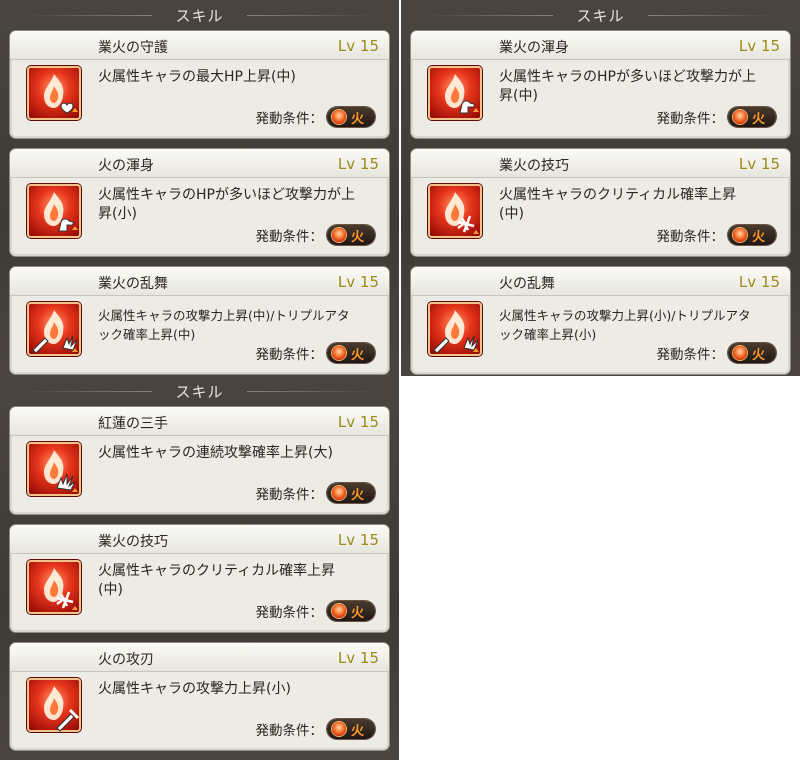 This screenshot has height=760, width=800. I want to click on skill-card-header: 火の乱舞 Lv 15, so click(600, 281).